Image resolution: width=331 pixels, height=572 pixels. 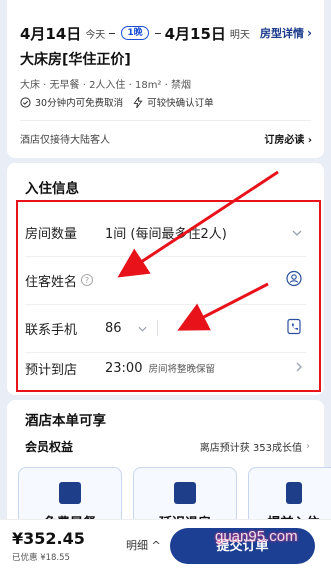 What do you see at coordinates (126, 328) in the screenshot?
I see `phone-country-code: 86` at bounding box center [126, 328].